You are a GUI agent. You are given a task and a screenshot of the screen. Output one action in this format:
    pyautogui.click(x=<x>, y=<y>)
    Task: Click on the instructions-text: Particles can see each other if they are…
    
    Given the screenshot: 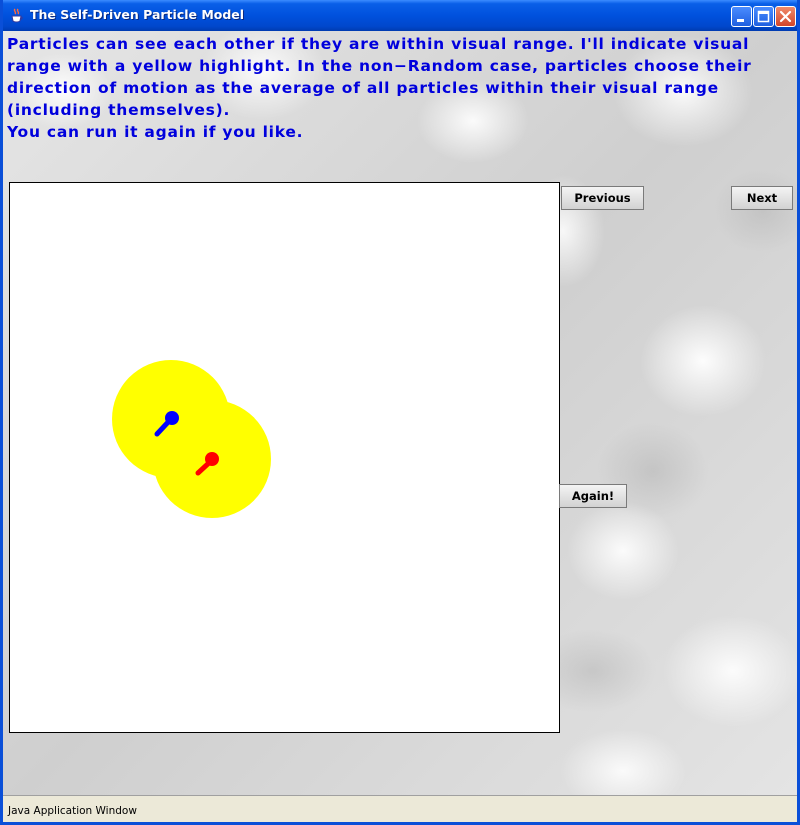 What is the action you would take?
    pyautogui.click(x=397, y=88)
    